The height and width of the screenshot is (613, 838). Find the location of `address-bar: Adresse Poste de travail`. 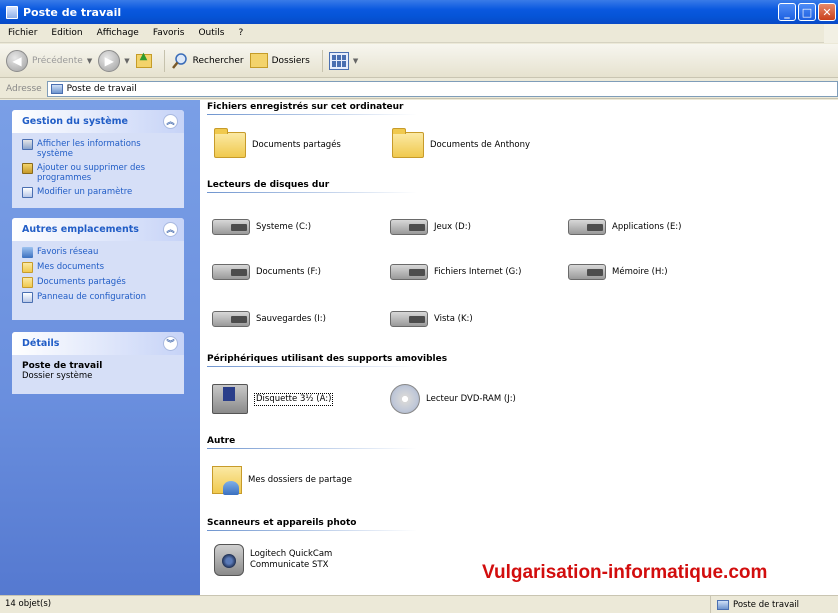

address-bar: Adresse Poste de travail is located at coordinates (419, 89).